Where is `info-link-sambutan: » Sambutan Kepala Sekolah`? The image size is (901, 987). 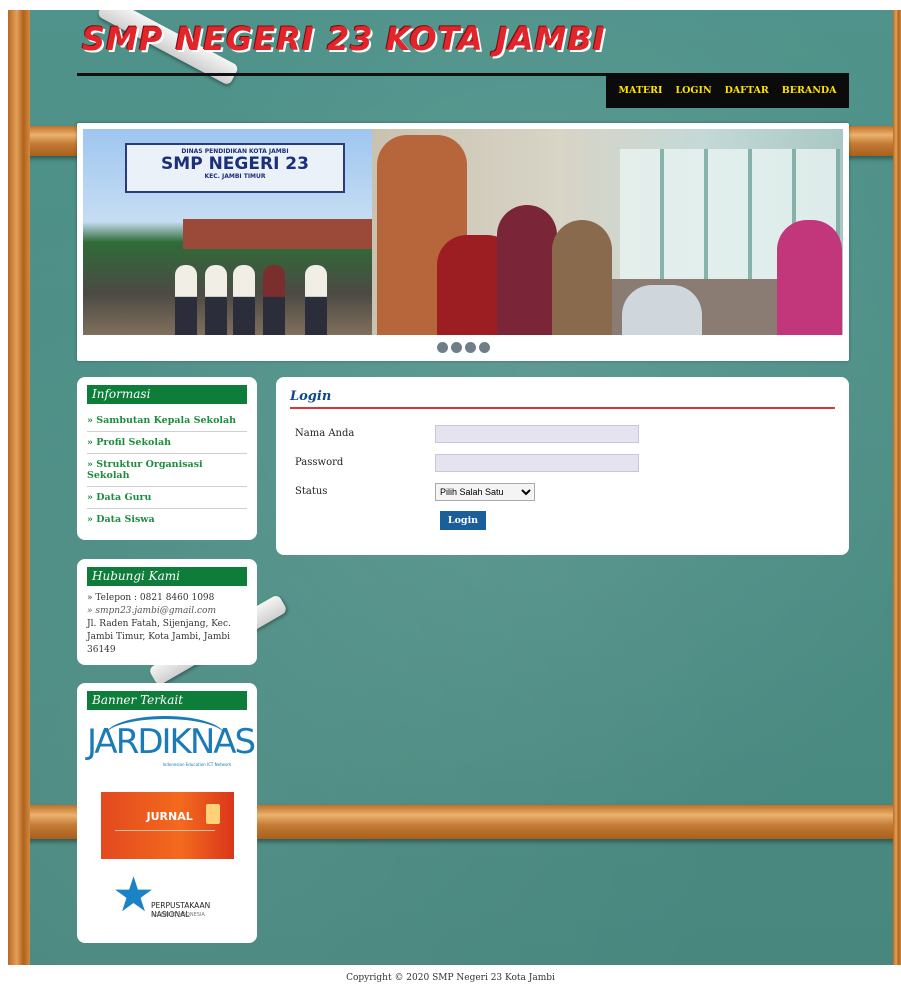 info-link-sambutan: » Sambutan Kepala Sekolah is located at coordinates (167, 421).